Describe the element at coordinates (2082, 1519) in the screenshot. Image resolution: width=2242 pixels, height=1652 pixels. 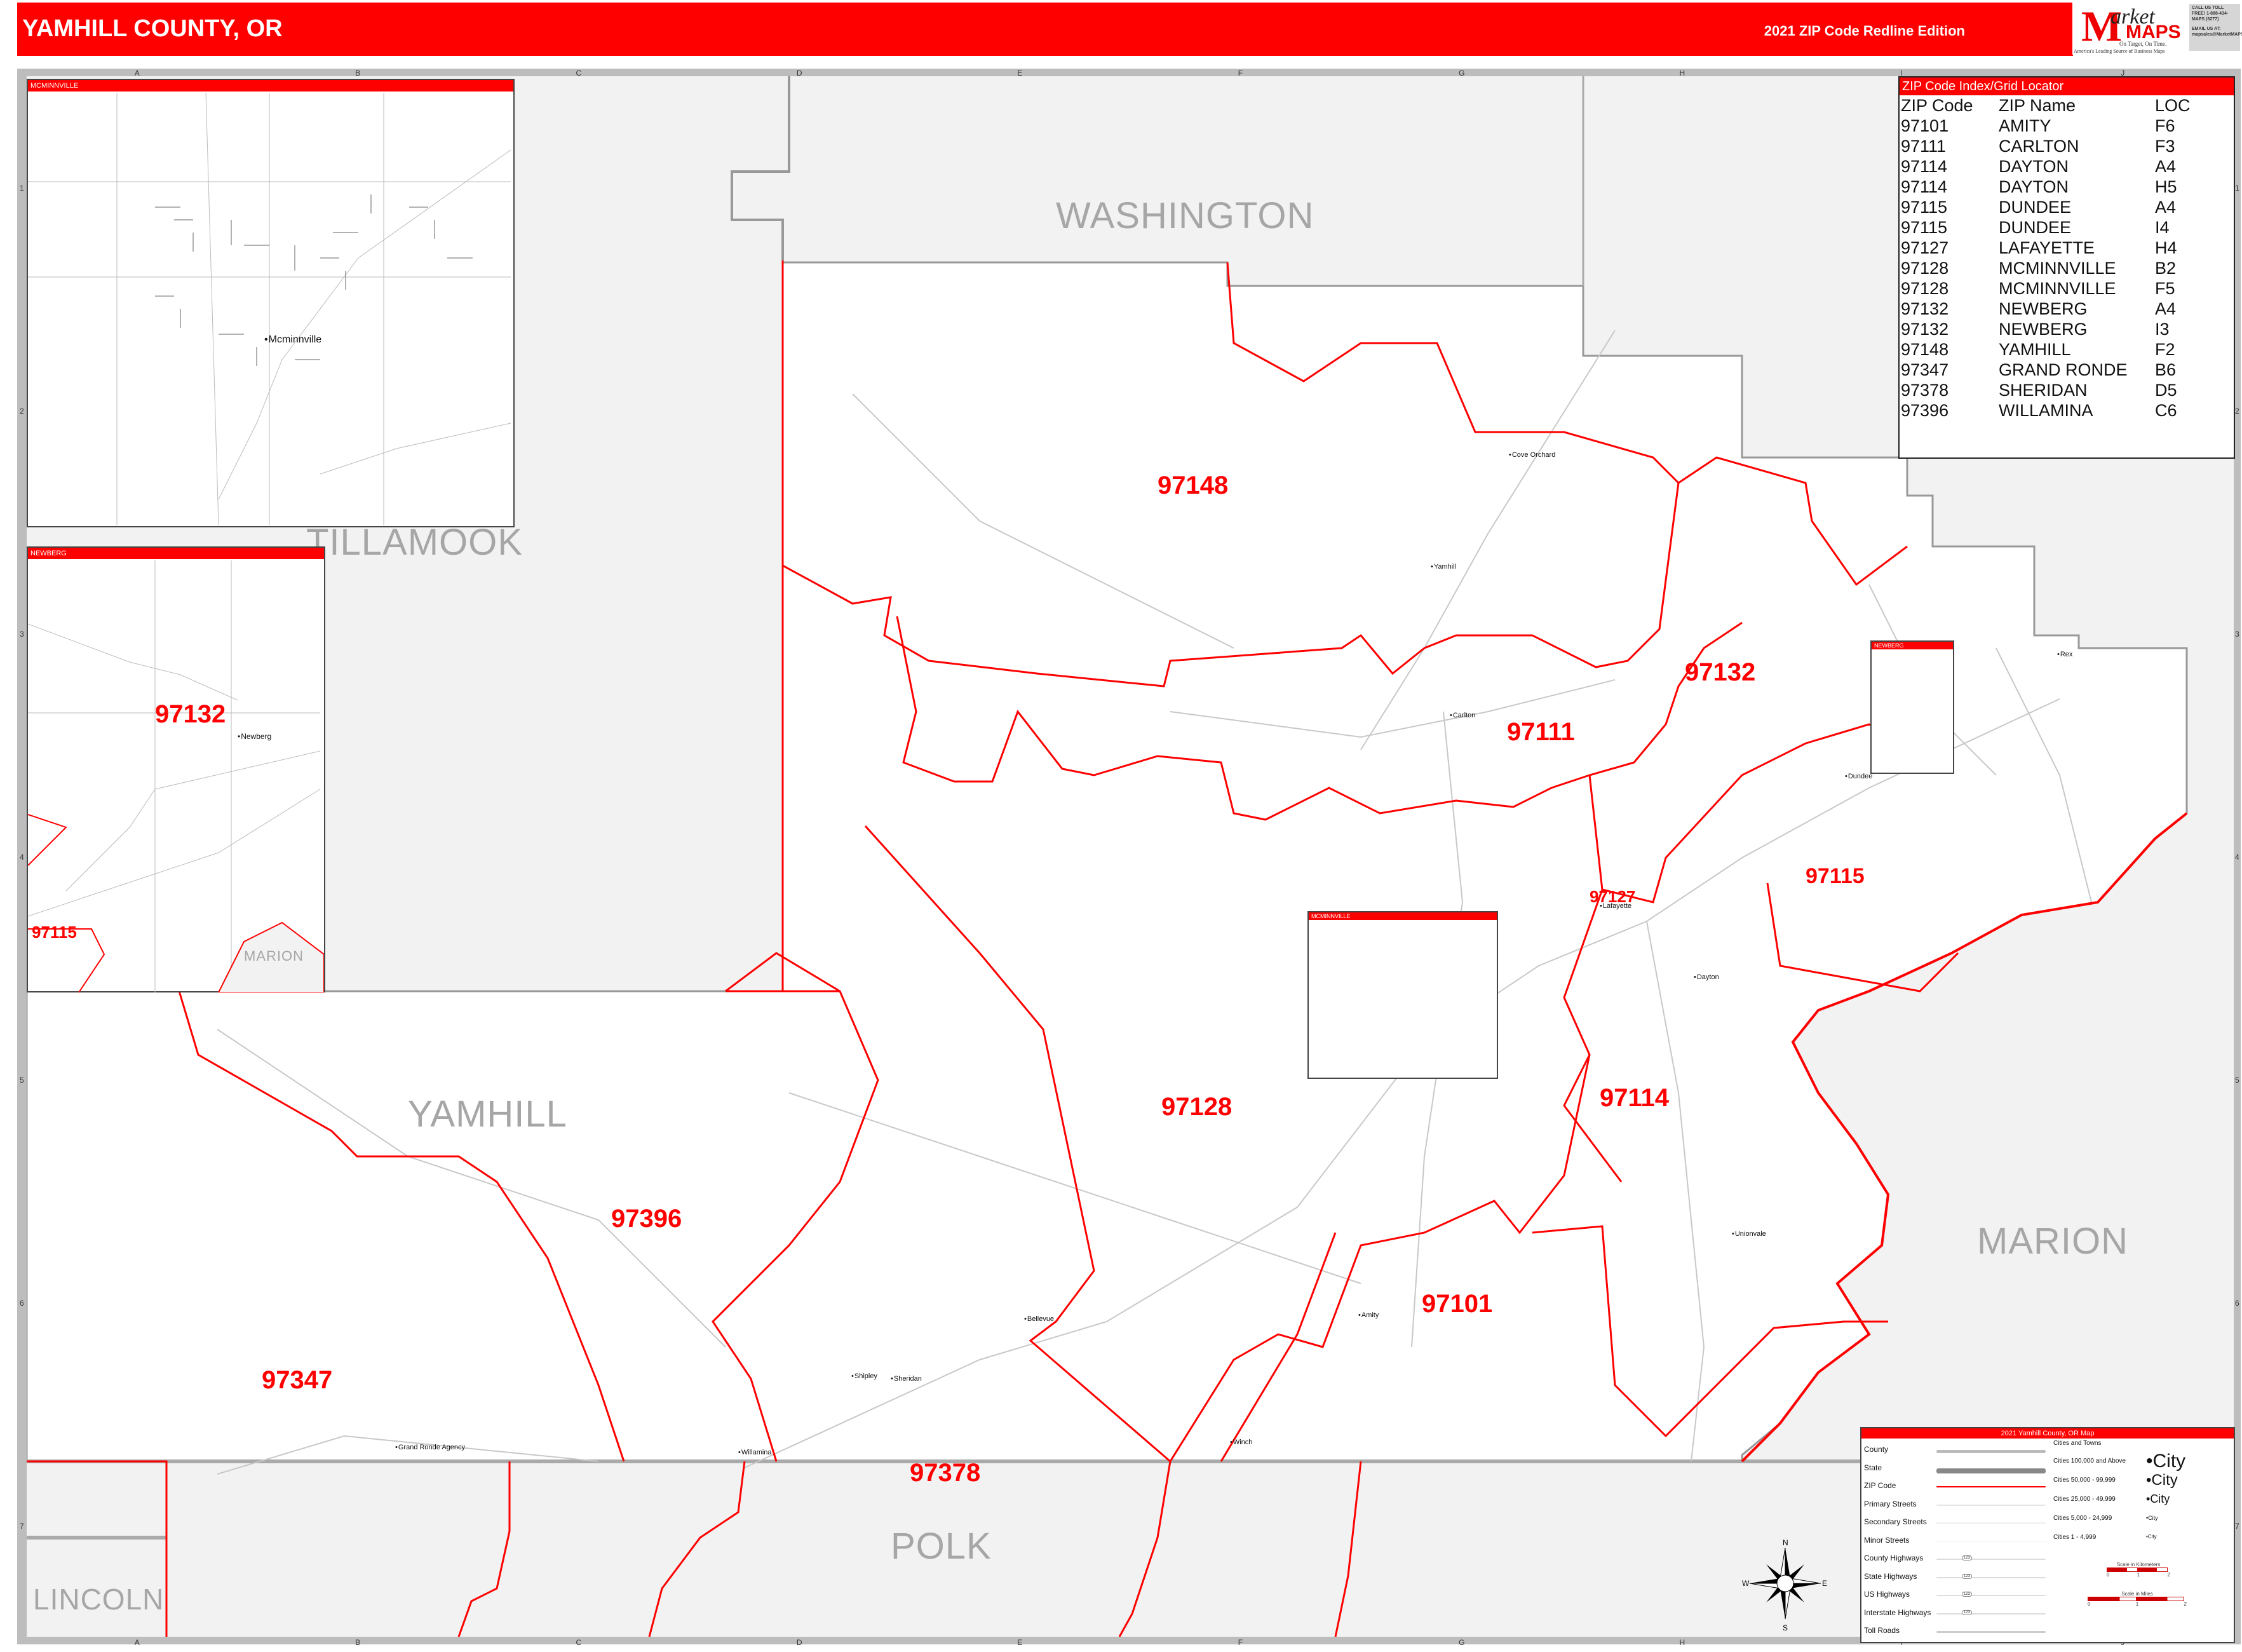
I see `legend-city-class: Cities 5,000 - 24,999` at that location.